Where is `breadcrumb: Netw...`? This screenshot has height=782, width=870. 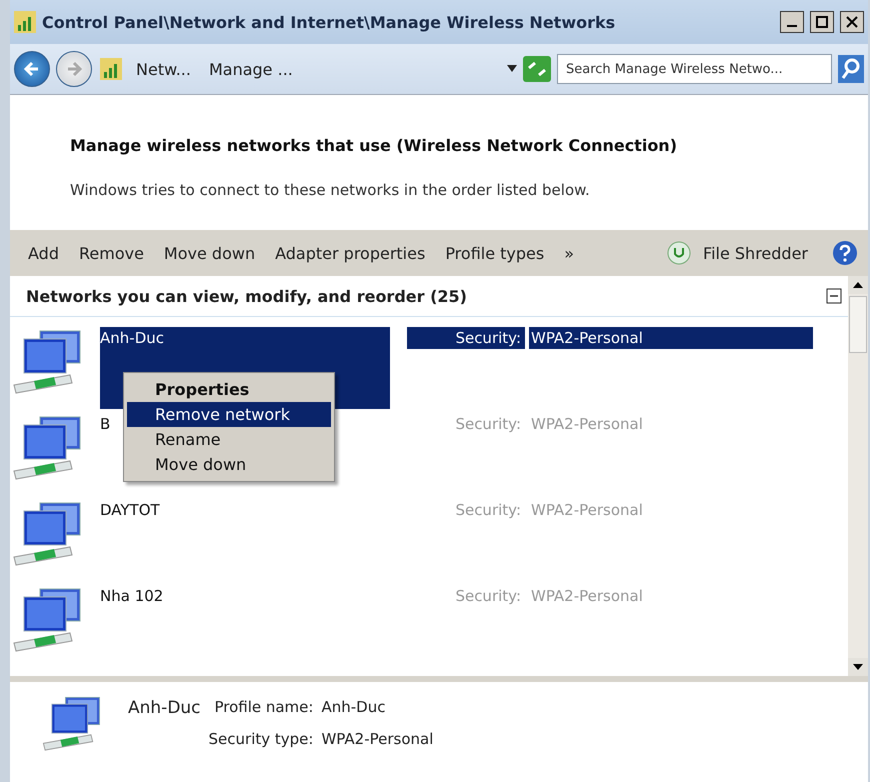 breadcrumb: Netw... is located at coordinates (163, 69).